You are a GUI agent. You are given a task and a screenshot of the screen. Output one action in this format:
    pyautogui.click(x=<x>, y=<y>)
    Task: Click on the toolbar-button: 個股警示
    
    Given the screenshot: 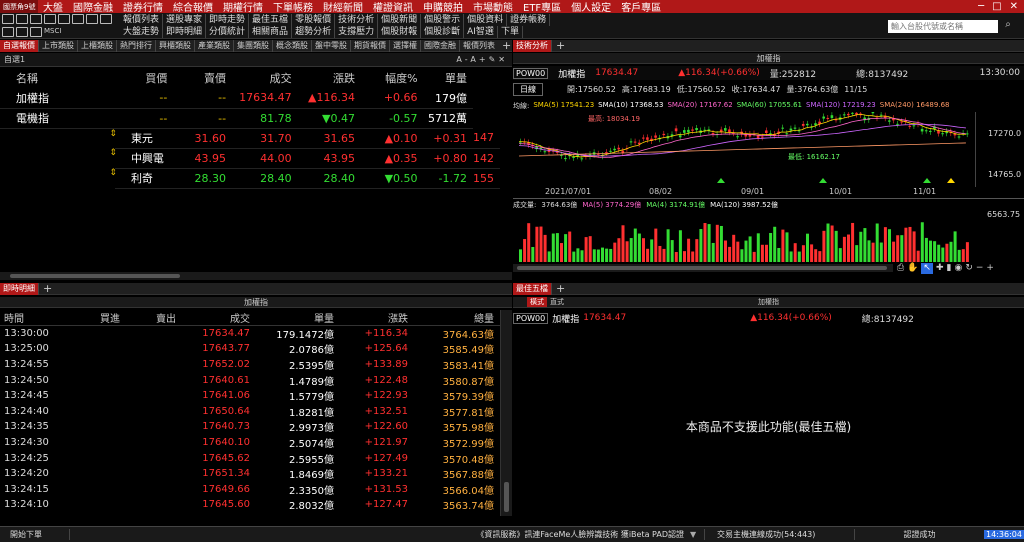 What is the action you would take?
    pyautogui.click(x=443, y=20)
    